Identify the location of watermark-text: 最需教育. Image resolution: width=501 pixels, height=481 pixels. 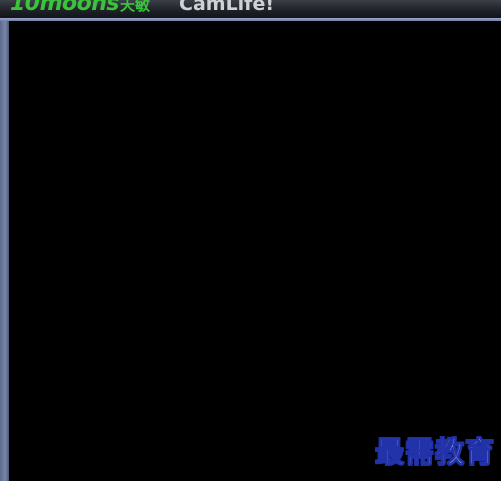
(434, 452).